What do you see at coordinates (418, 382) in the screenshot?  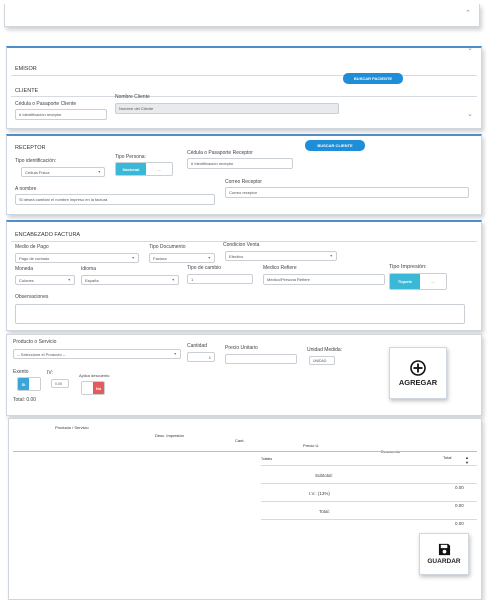 I see `agregar-label: AGREGAR` at bounding box center [418, 382].